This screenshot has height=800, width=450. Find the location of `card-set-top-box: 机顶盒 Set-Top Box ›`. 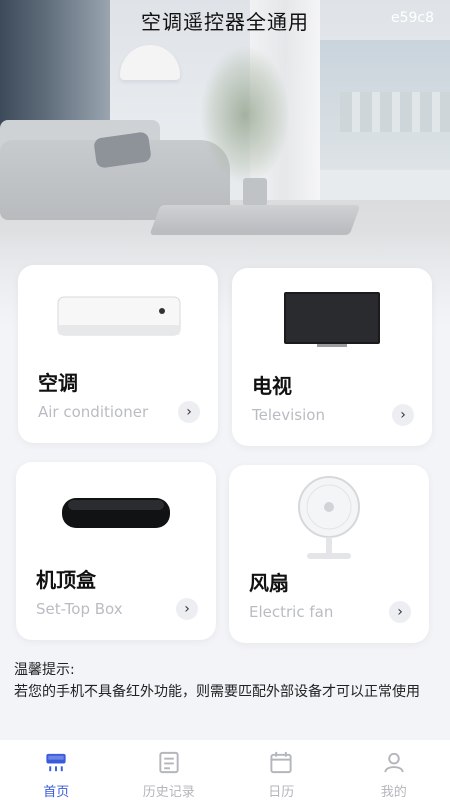

card-set-top-box: 机顶盒 Set-Top Box › is located at coordinates (116, 551).